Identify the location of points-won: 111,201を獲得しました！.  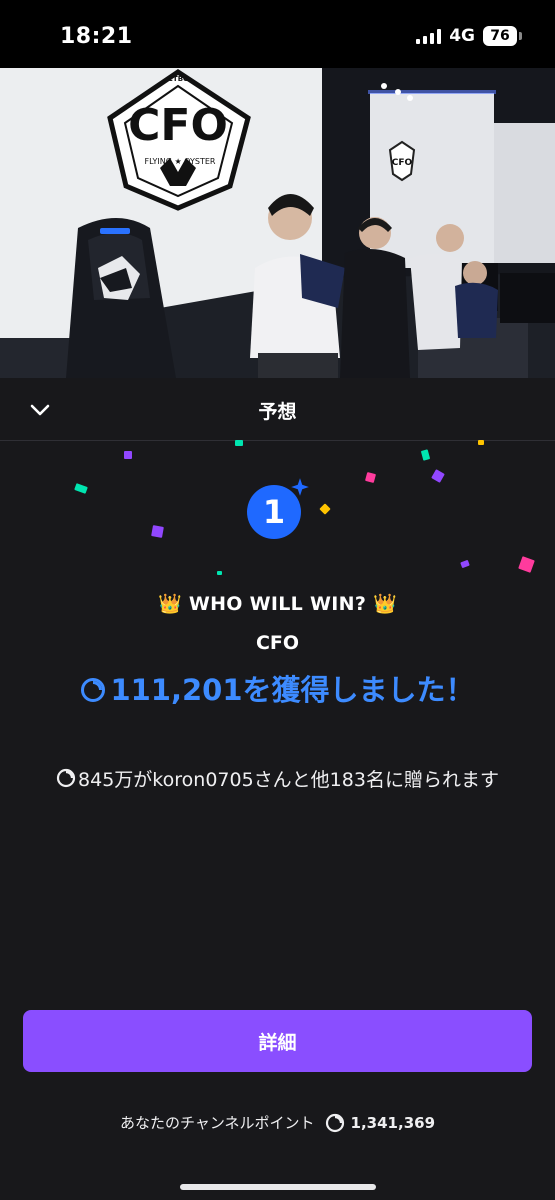
(277, 690).